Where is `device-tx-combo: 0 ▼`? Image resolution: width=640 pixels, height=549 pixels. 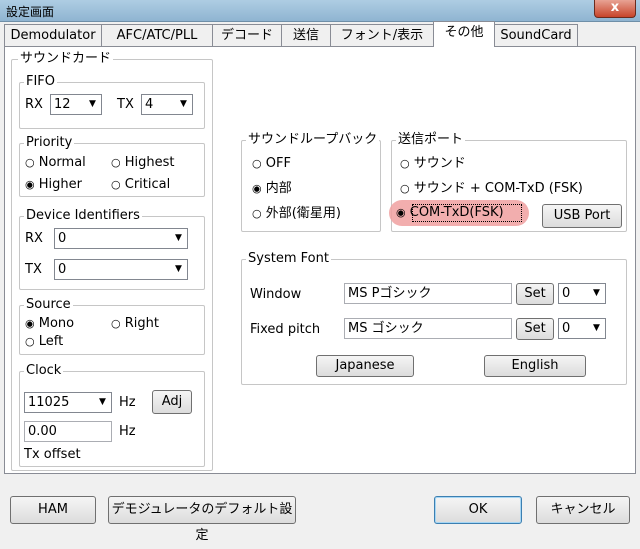
device-tx-combo: 0 ▼ is located at coordinates (121, 269).